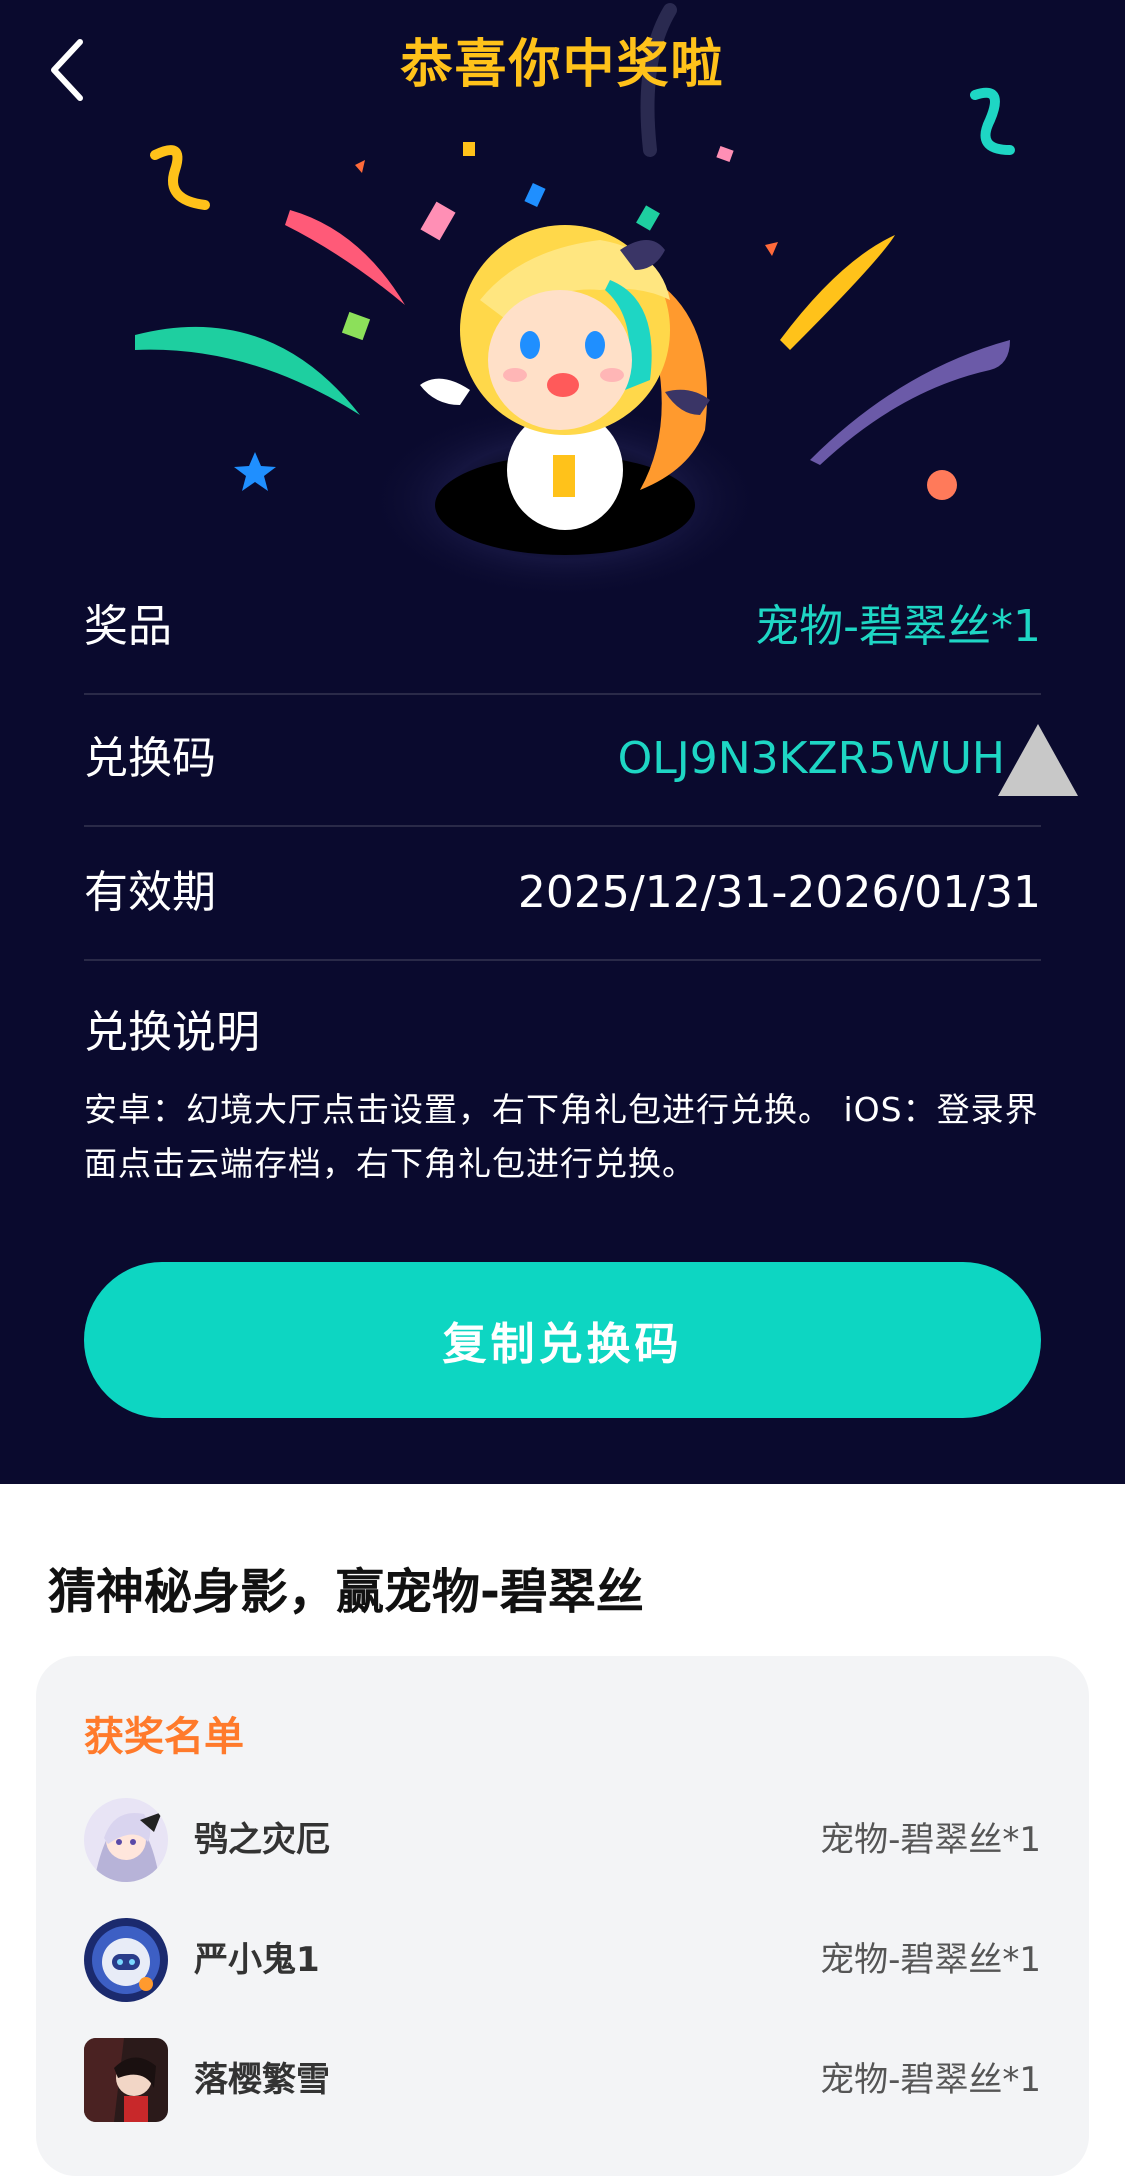 This screenshot has height=2176, width=1125. What do you see at coordinates (262, 2080) in the screenshot?
I see `winner-name: 落樱繁雪` at bounding box center [262, 2080].